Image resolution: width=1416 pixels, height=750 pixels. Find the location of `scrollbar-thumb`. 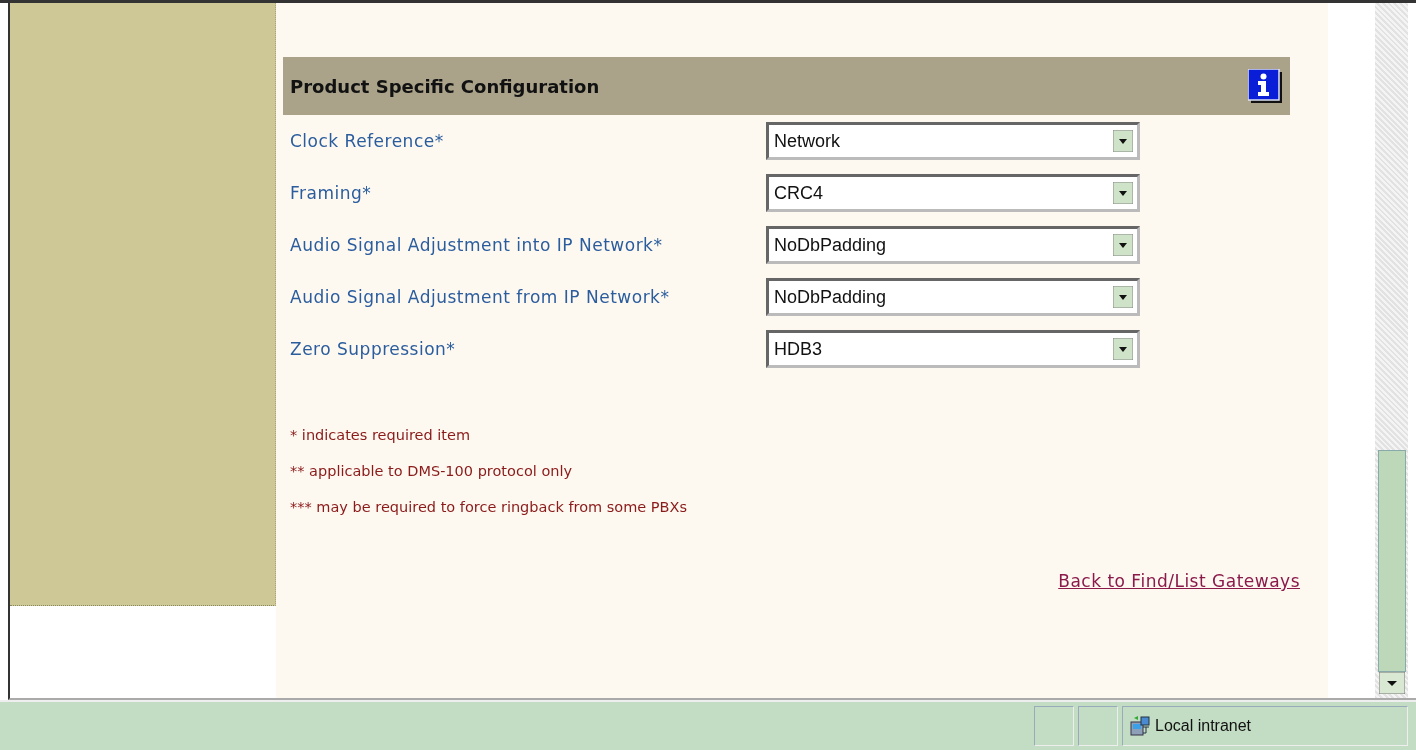

scrollbar-thumb is located at coordinates (1391, 561).